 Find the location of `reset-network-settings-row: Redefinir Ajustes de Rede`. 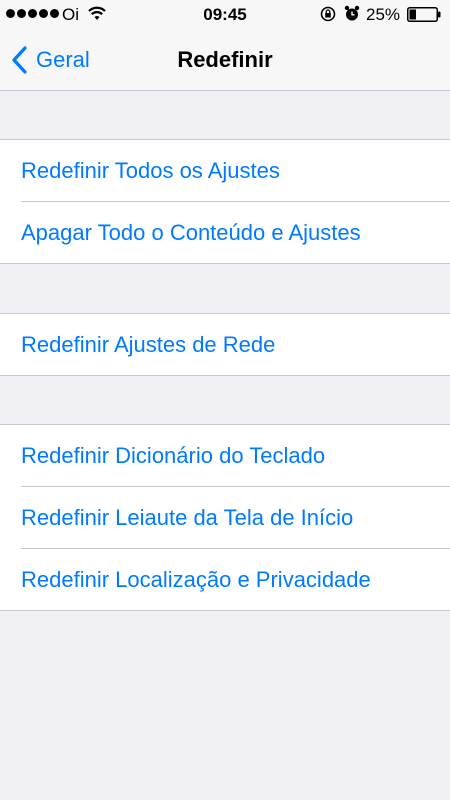

reset-network-settings-row: Redefinir Ajustes de Rede is located at coordinates (225, 344).